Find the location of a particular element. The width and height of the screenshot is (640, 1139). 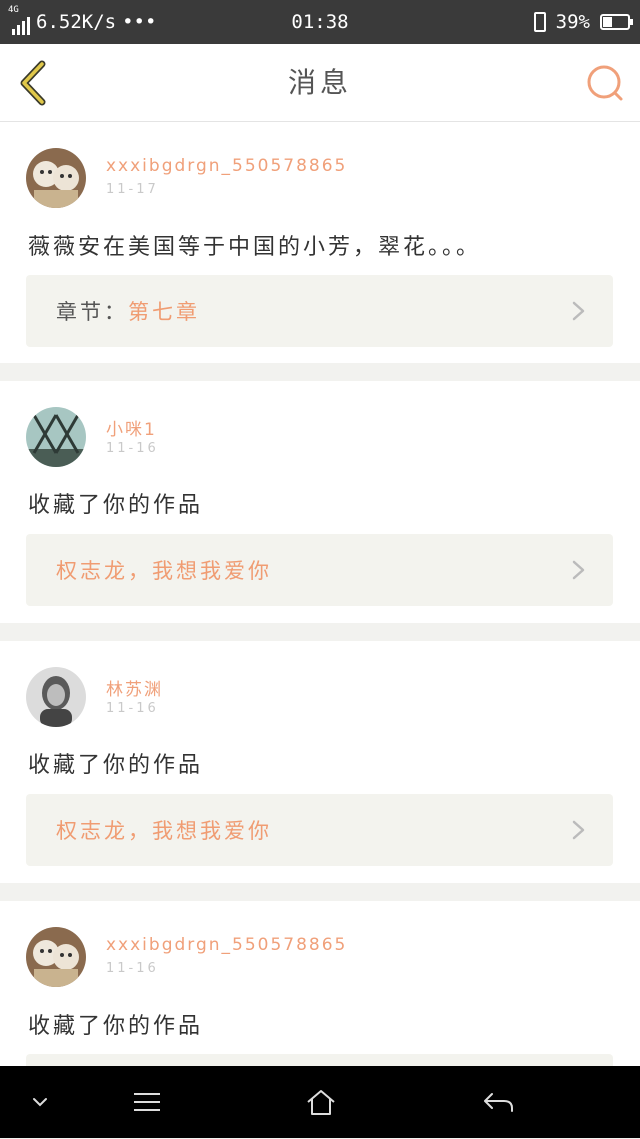

search-button is located at coordinates (605, 83).